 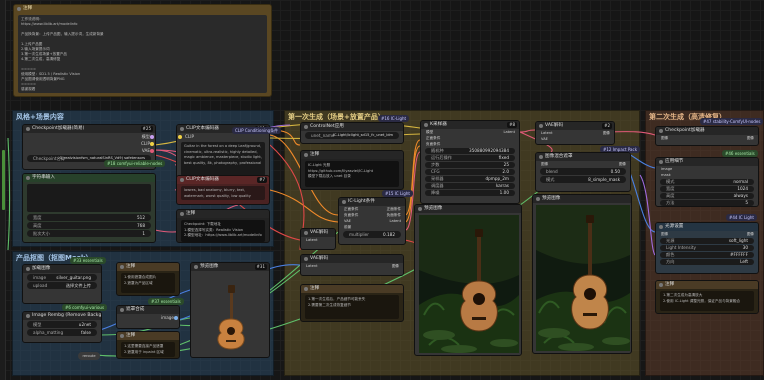 What do you see at coordinates (231, 317) in the screenshot?
I see `guitar-product-svg` at bounding box center [231, 317].